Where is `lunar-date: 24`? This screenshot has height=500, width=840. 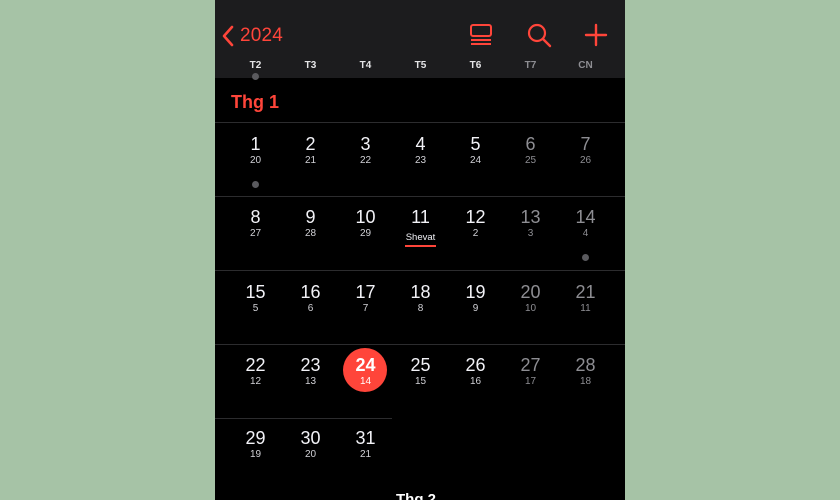 lunar-date: 24 is located at coordinates (475, 160).